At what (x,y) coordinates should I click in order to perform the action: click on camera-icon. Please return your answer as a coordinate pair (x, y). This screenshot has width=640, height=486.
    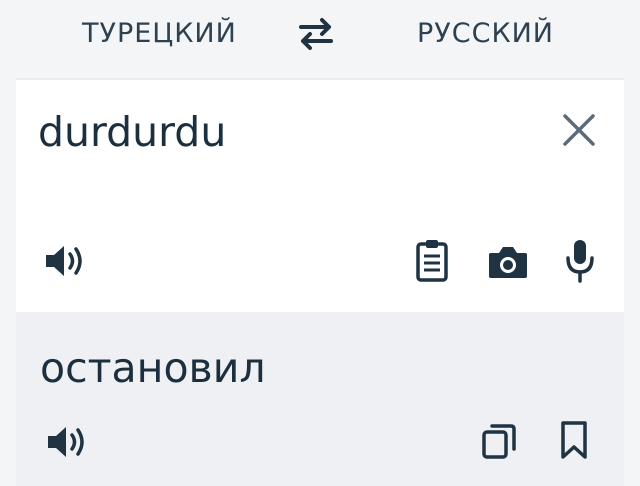
    Looking at the image, I should click on (508, 262).